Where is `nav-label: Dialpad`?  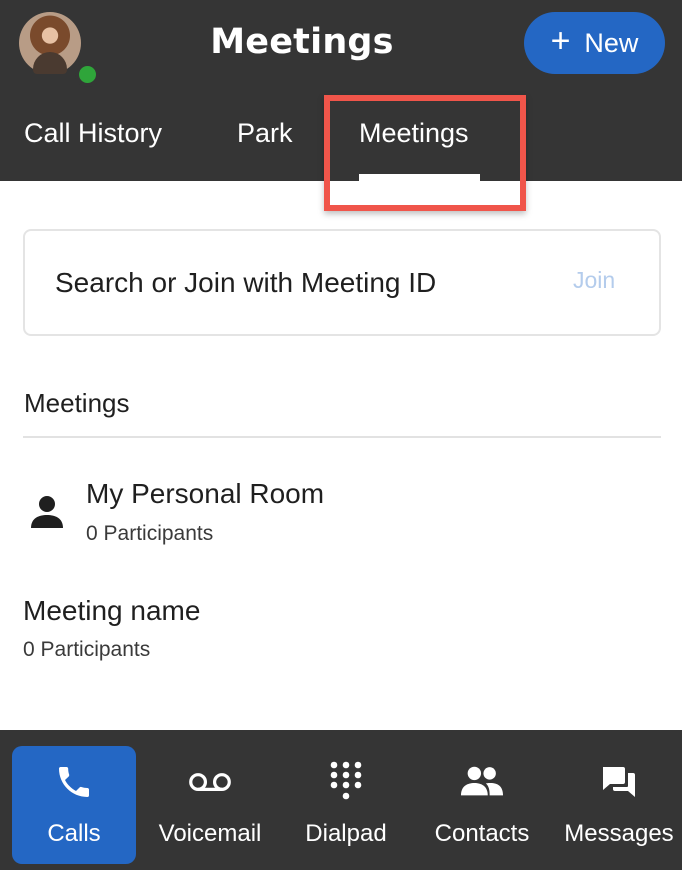 nav-label: Dialpad is located at coordinates (346, 833).